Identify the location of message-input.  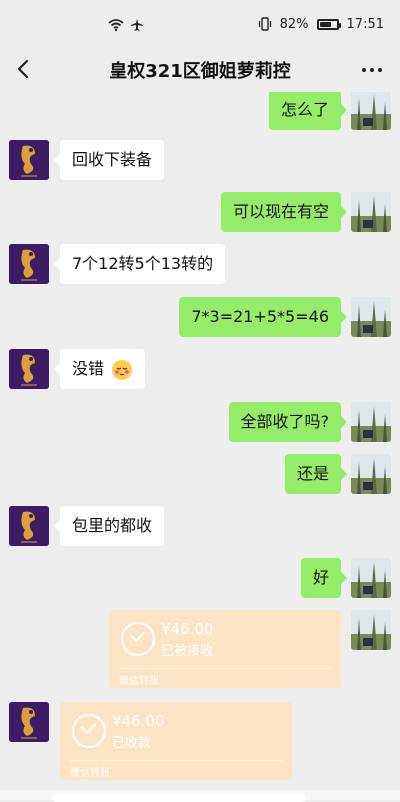
(179, 798).